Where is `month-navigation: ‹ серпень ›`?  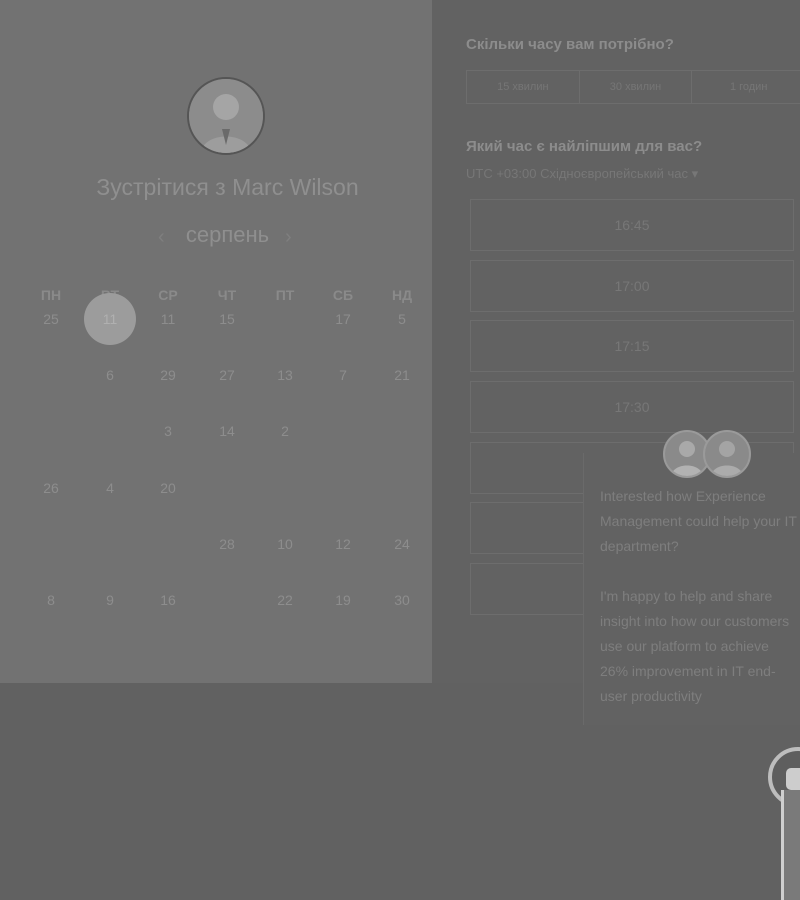
month-navigation: ‹ серпень › is located at coordinates (227, 235).